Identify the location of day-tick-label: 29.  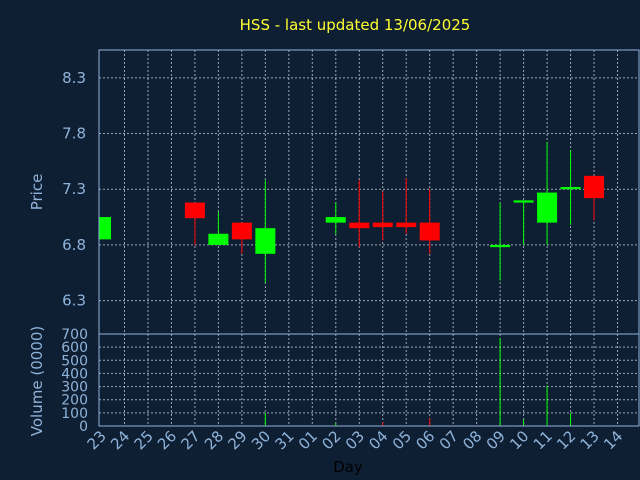
(237, 440).